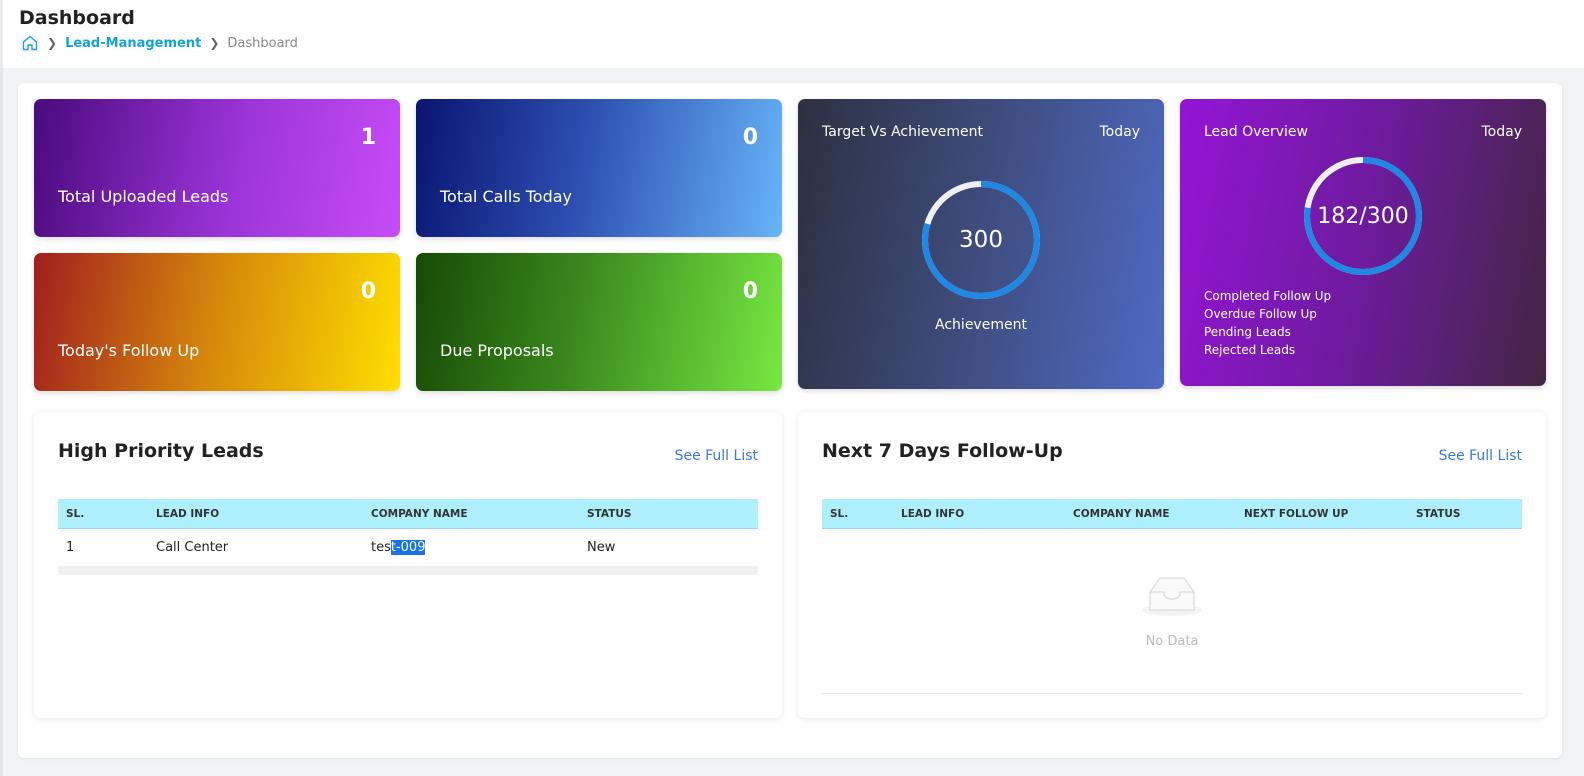  Describe the element at coordinates (133, 43) in the screenshot. I see `breadcrumb-link-lead-management: Lead-Management` at that location.